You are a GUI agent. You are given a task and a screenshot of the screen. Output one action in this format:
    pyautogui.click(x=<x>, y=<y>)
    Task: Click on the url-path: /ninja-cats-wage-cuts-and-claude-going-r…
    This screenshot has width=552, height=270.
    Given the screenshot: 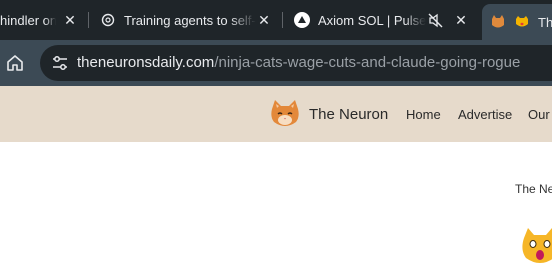 What is the action you would take?
    pyautogui.click(x=367, y=62)
    